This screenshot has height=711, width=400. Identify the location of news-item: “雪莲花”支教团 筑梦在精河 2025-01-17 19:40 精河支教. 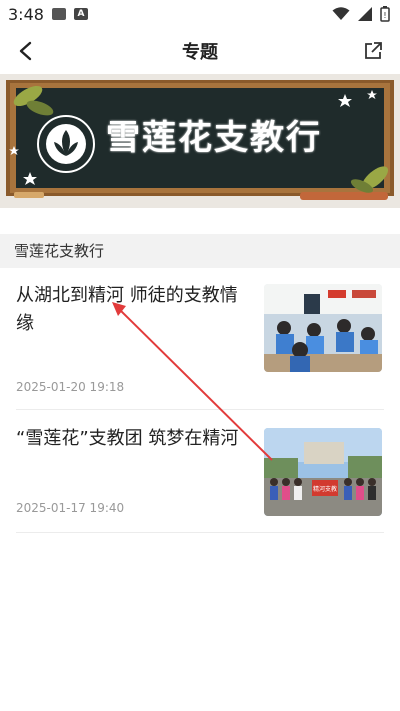
(200, 473).